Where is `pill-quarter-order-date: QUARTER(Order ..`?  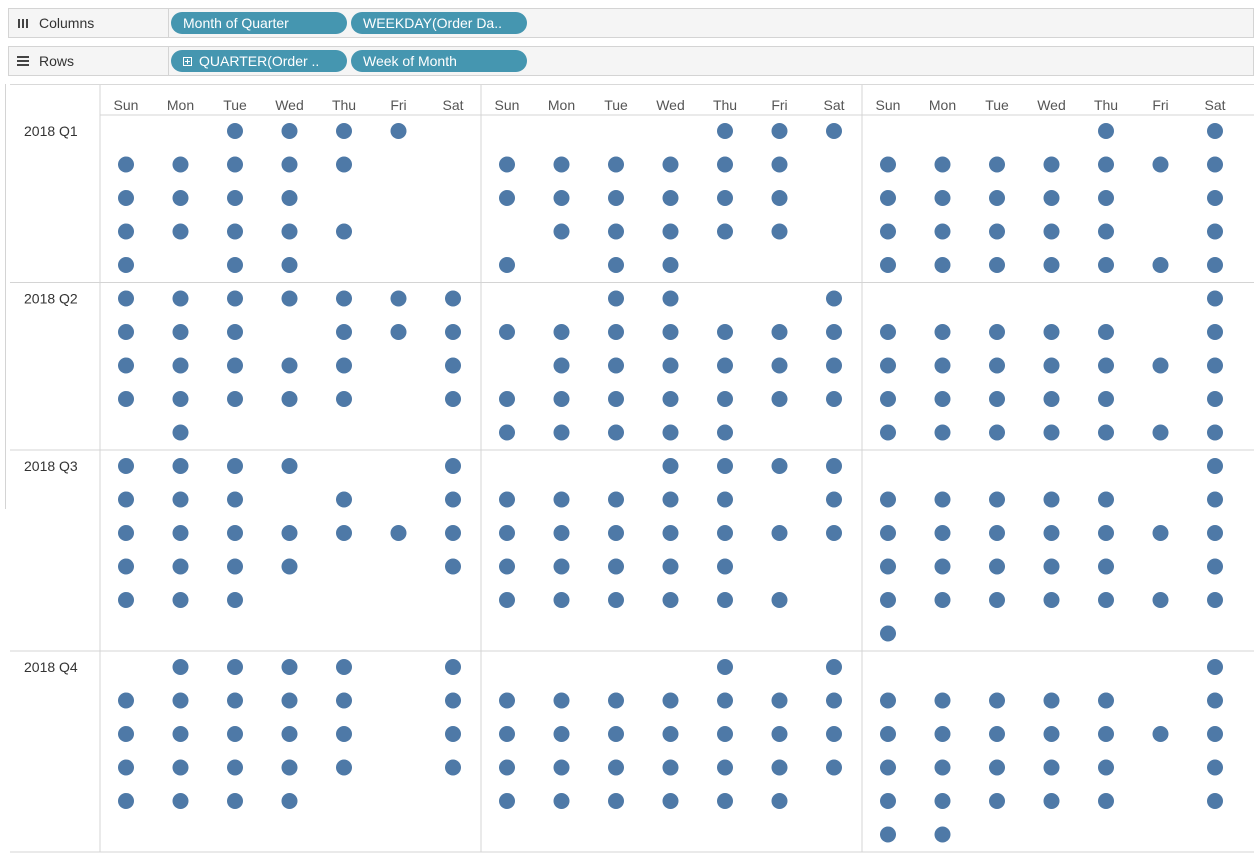
pill-quarter-order-date: QUARTER(Order .. is located at coordinates (259, 61).